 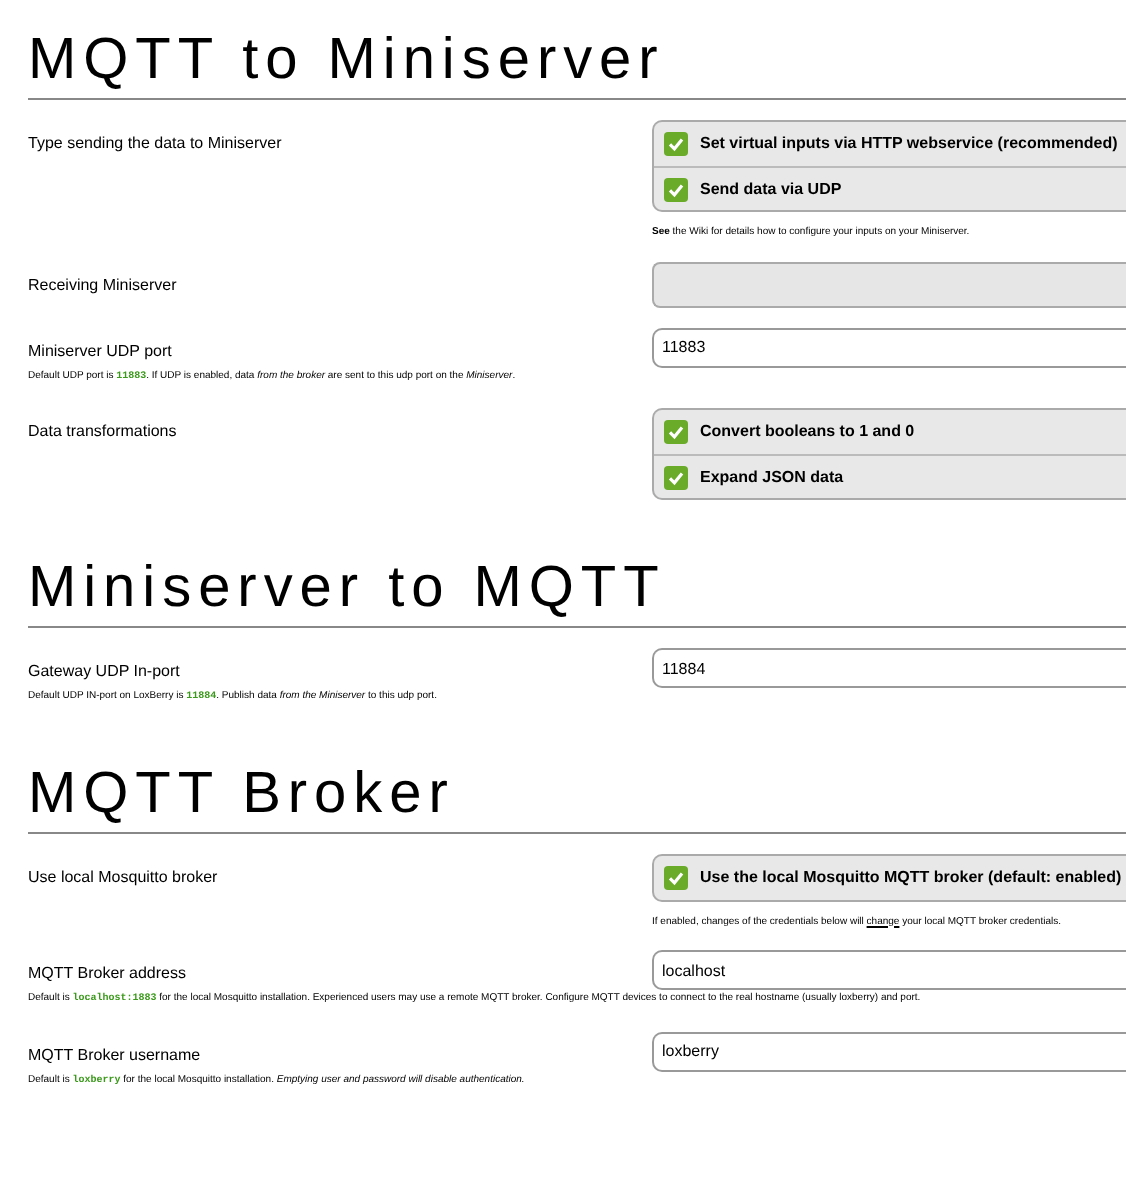 I want to click on checkbox-option: Set virtual inputs via HTTP webservice (recommended), so click(x=890, y=144).